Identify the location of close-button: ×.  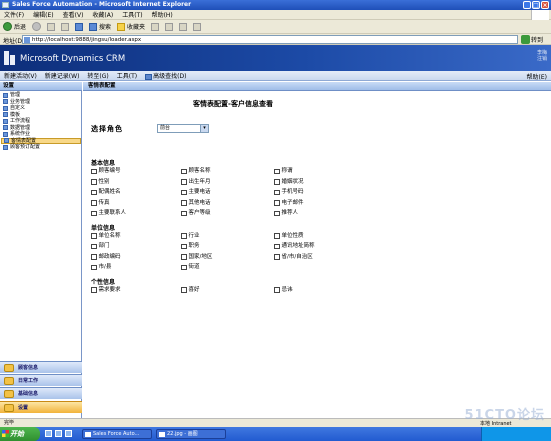
(545, 5).